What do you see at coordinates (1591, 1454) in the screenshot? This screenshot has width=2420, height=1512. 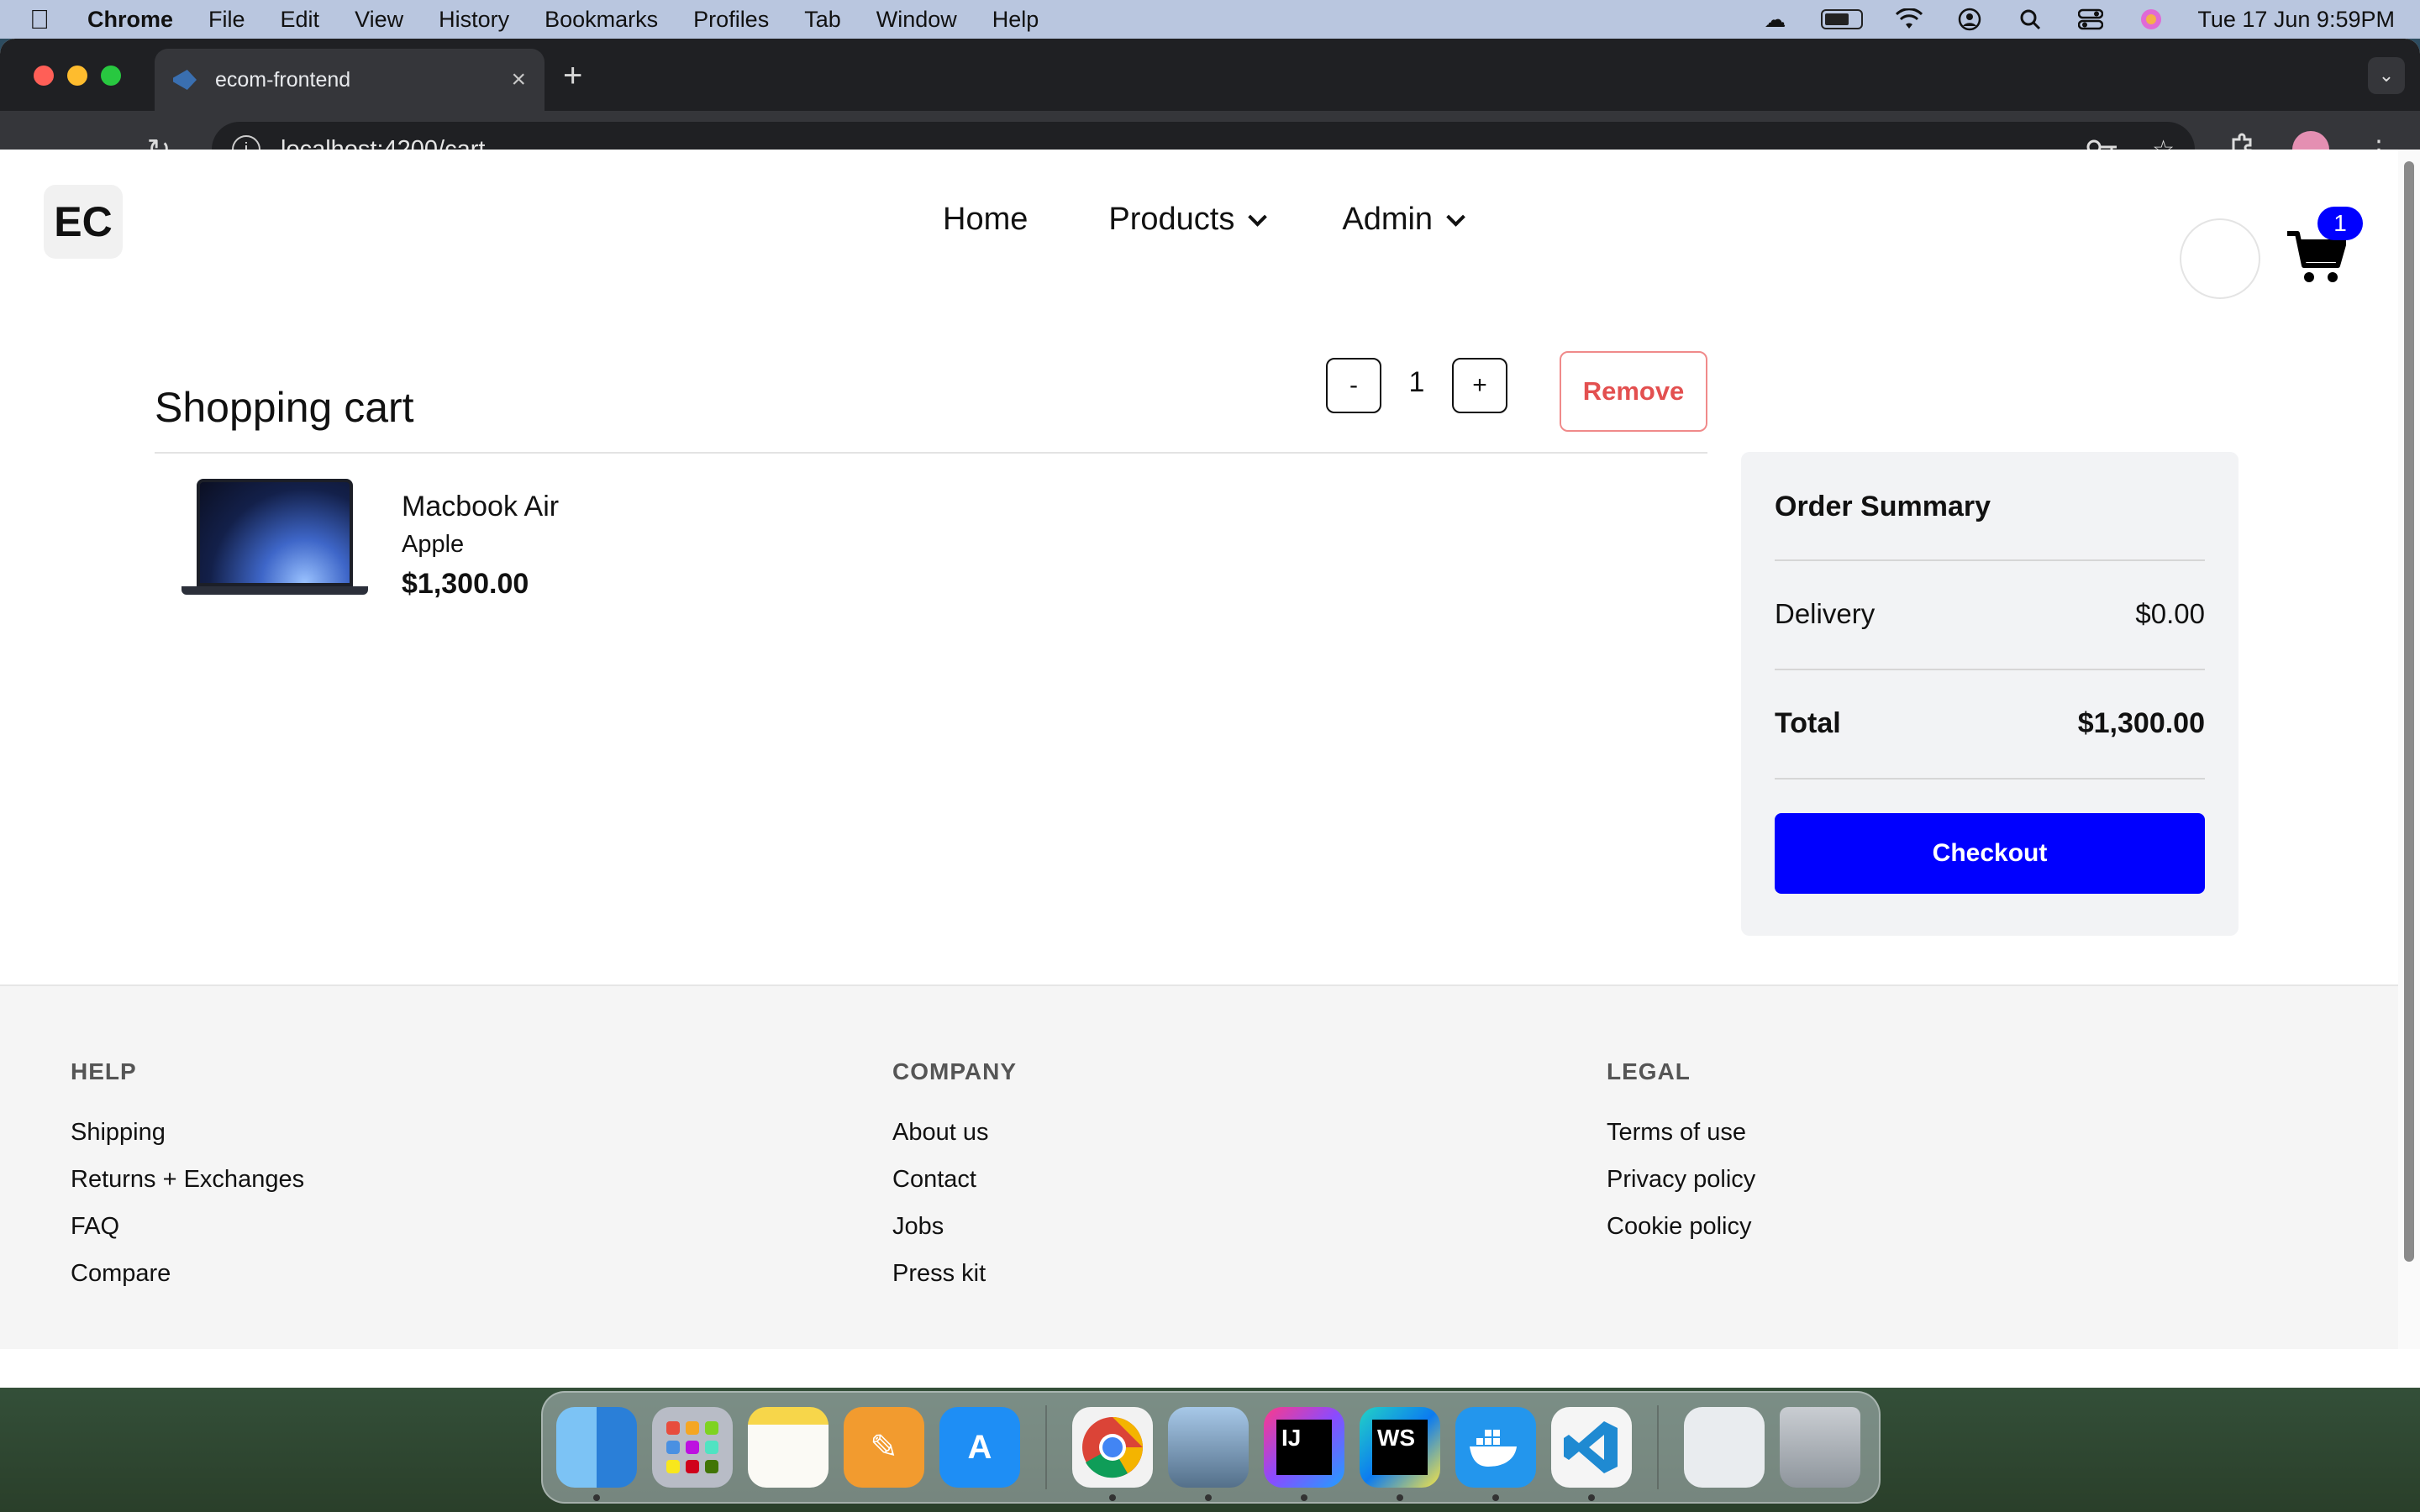 I see `vscode-icon` at bounding box center [1591, 1454].